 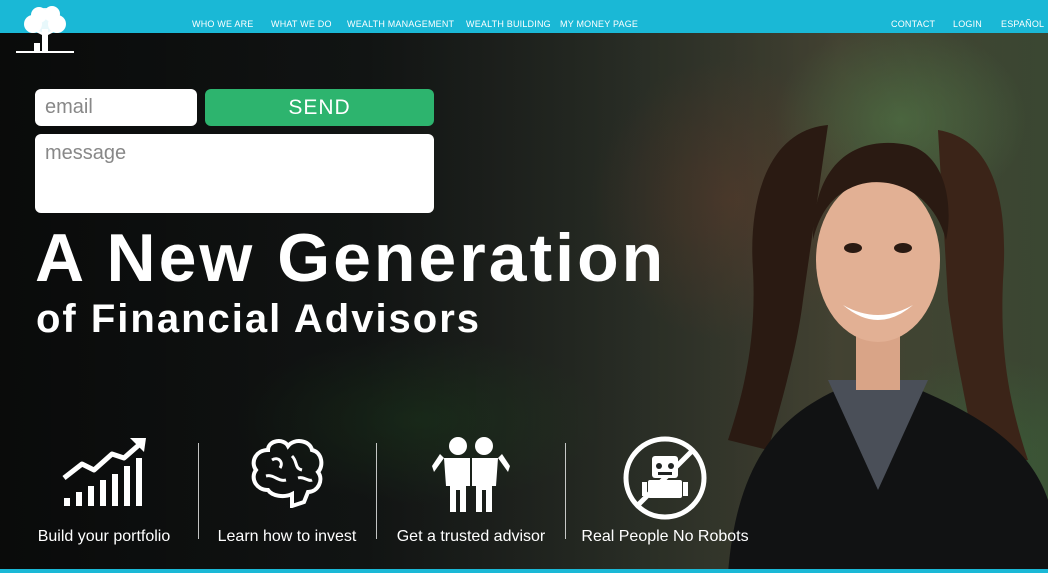 I want to click on two-people-icon, so click(x=471, y=474).